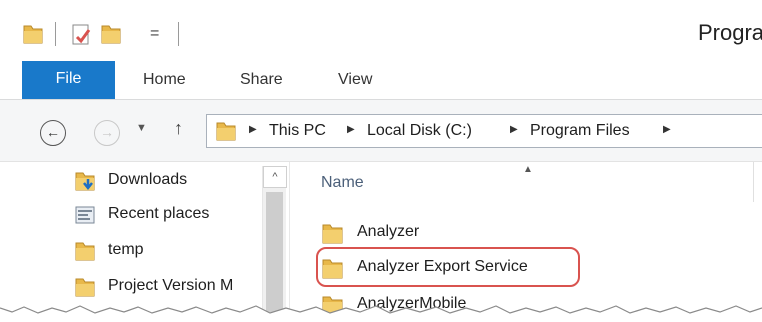  Describe the element at coordinates (355, 80) in the screenshot. I see `tab-view: View` at that location.